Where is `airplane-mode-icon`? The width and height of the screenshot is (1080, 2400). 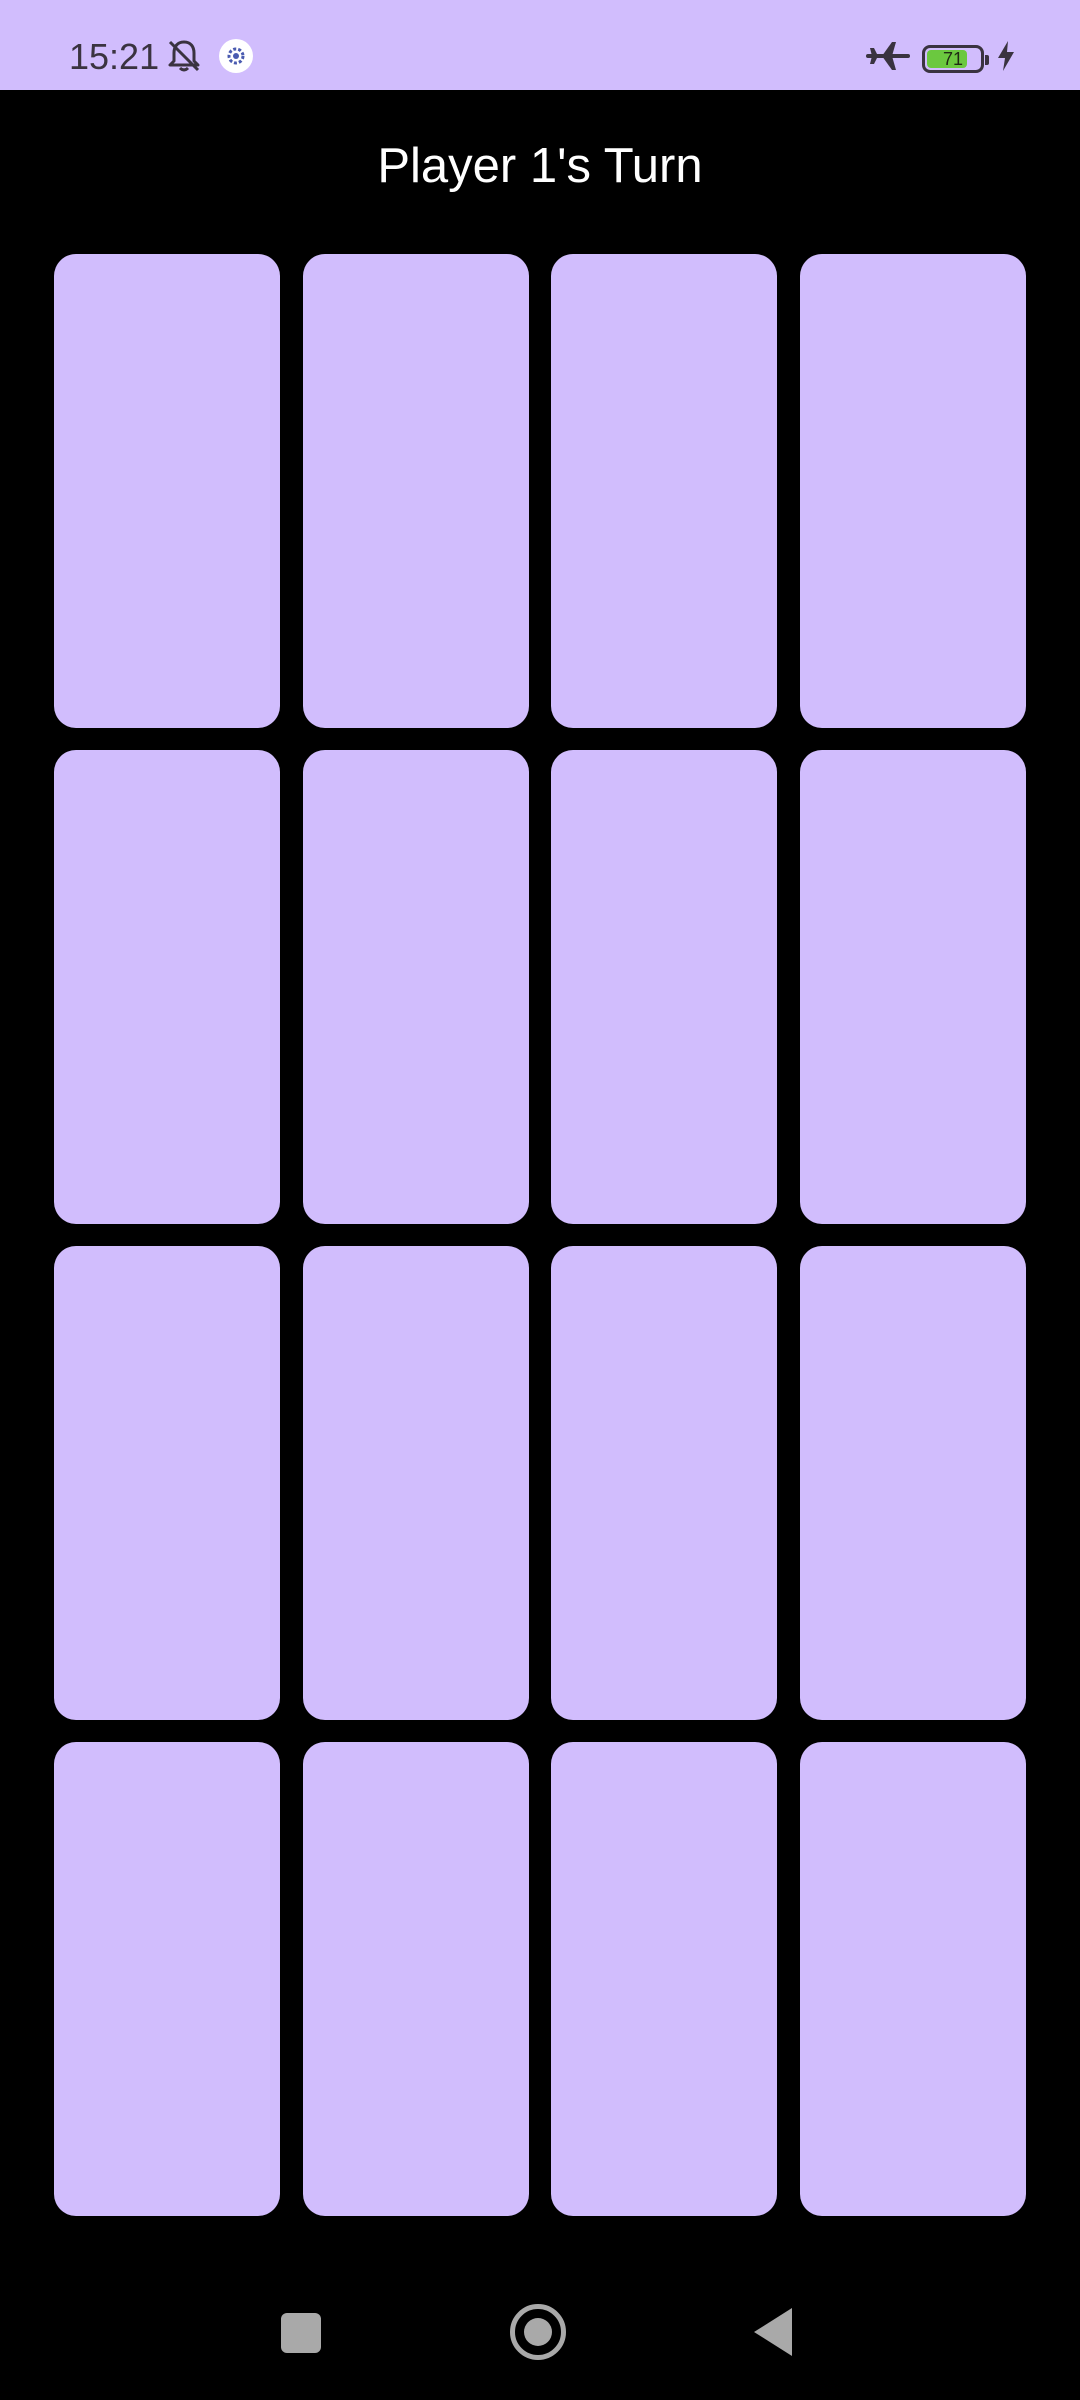 airplane-mode-icon is located at coordinates (888, 58).